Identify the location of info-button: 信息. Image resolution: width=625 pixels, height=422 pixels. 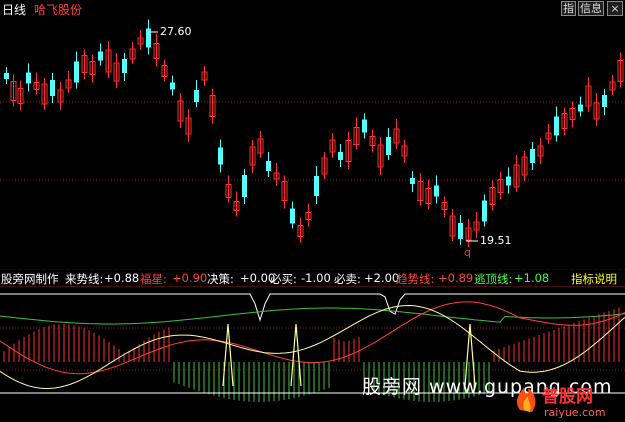
(591, 8).